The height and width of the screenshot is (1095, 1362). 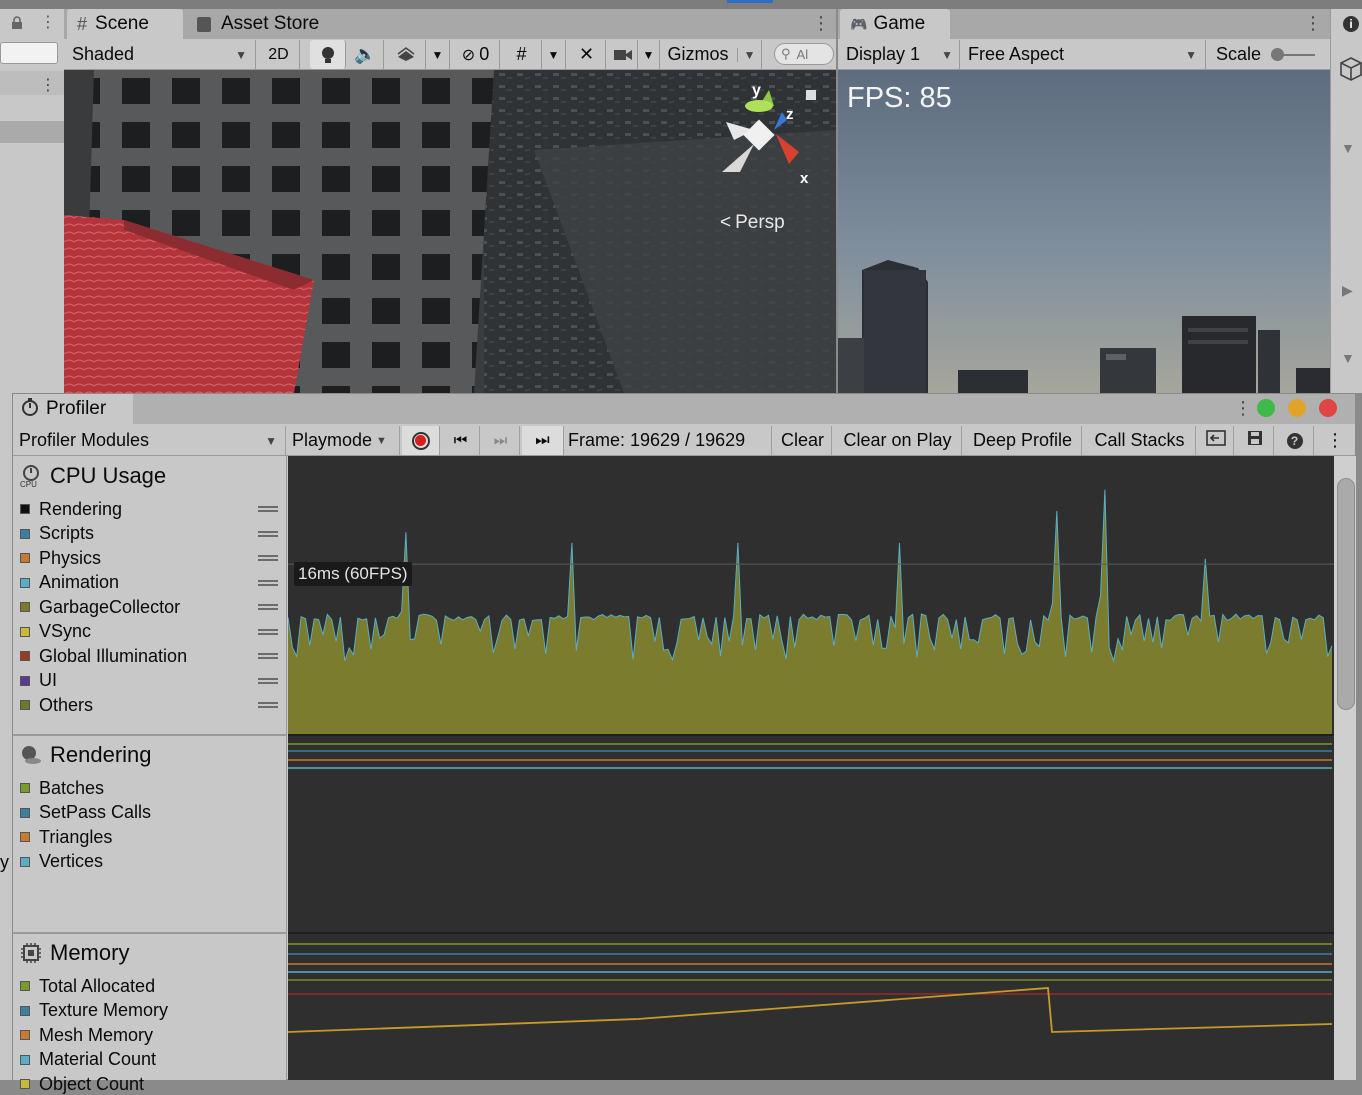 I want to click on legend-item-cpu: Global Illumination, so click(x=153, y=656).